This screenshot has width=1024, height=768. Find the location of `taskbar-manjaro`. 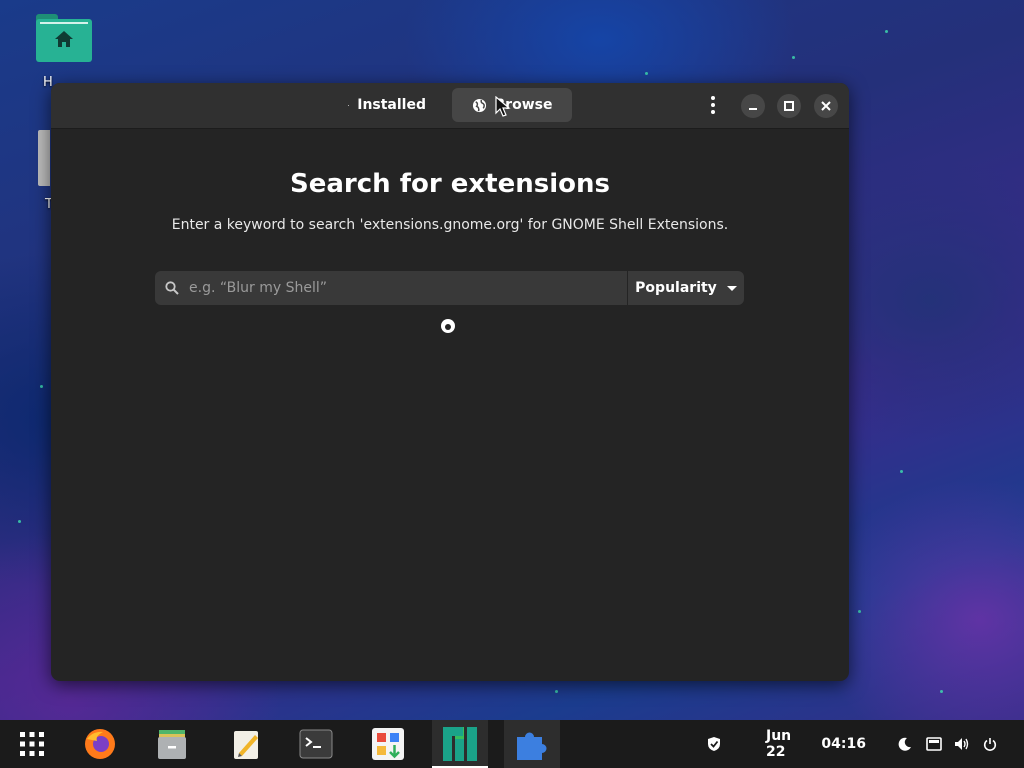

taskbar-manjaro is located at coordinates (460, 744).